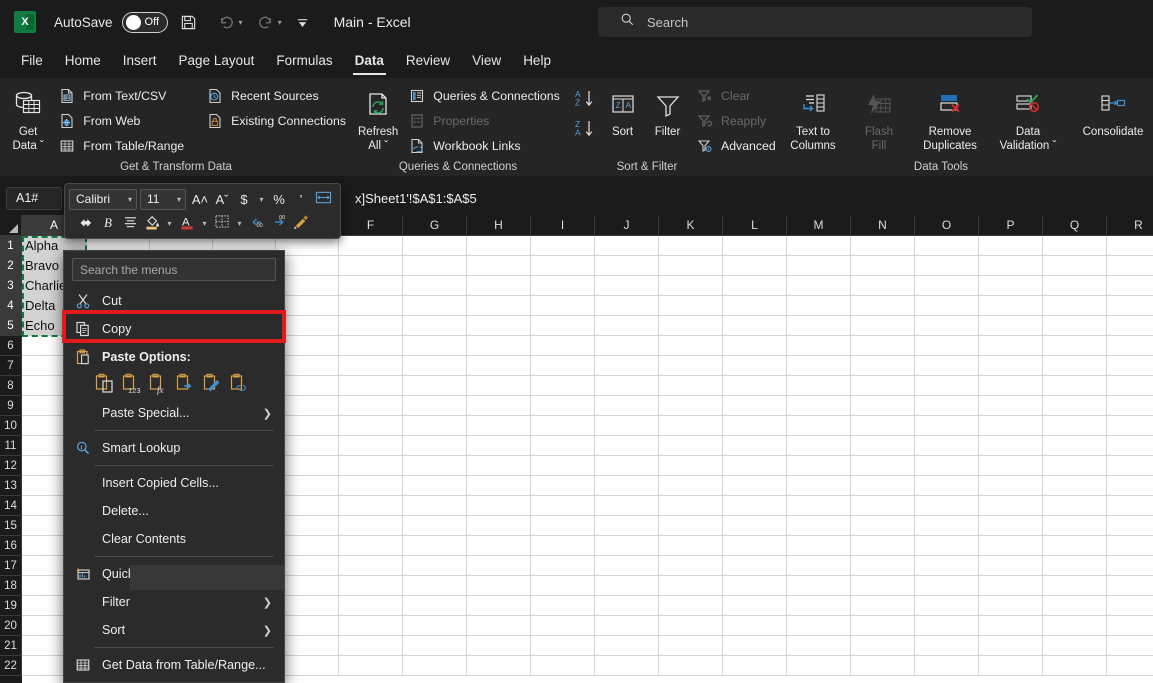 The image size is (1153, 683). I want to click on row-header-17: 17, so click(11, 566).